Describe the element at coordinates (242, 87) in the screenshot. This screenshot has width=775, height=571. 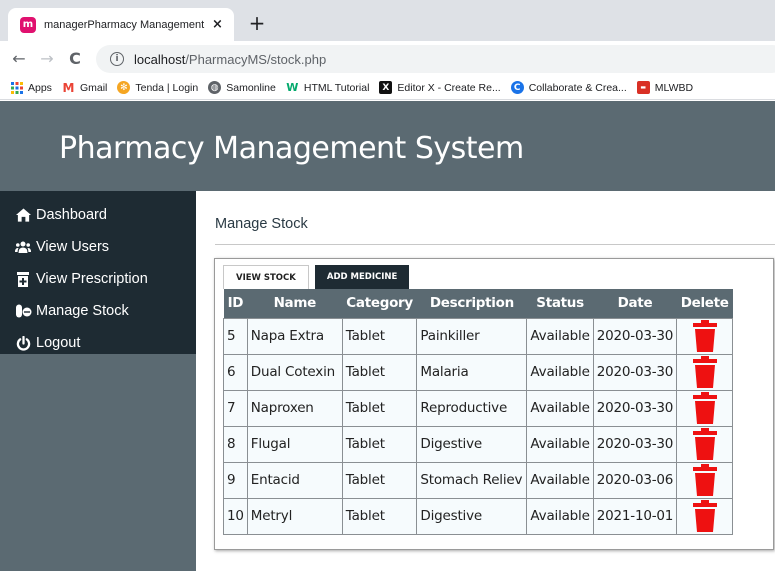
I see `bookmark-samonline: ◍ Samonline` at that location.